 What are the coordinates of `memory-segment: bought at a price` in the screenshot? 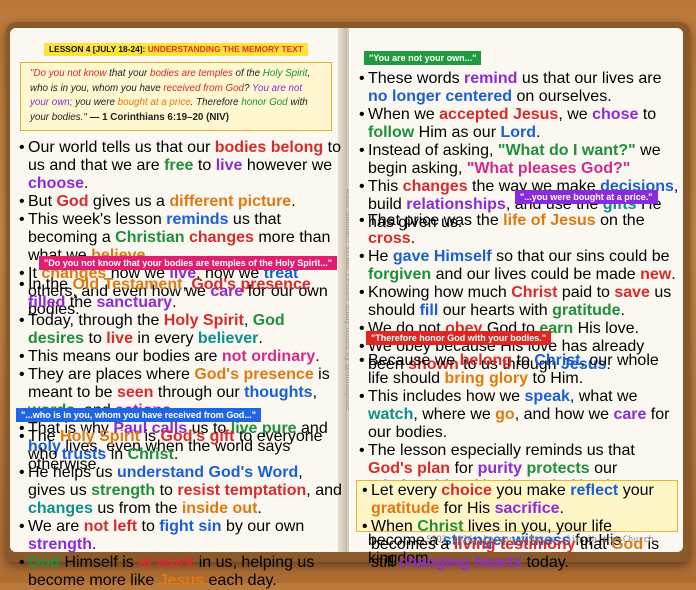 It's located at (154, 103).